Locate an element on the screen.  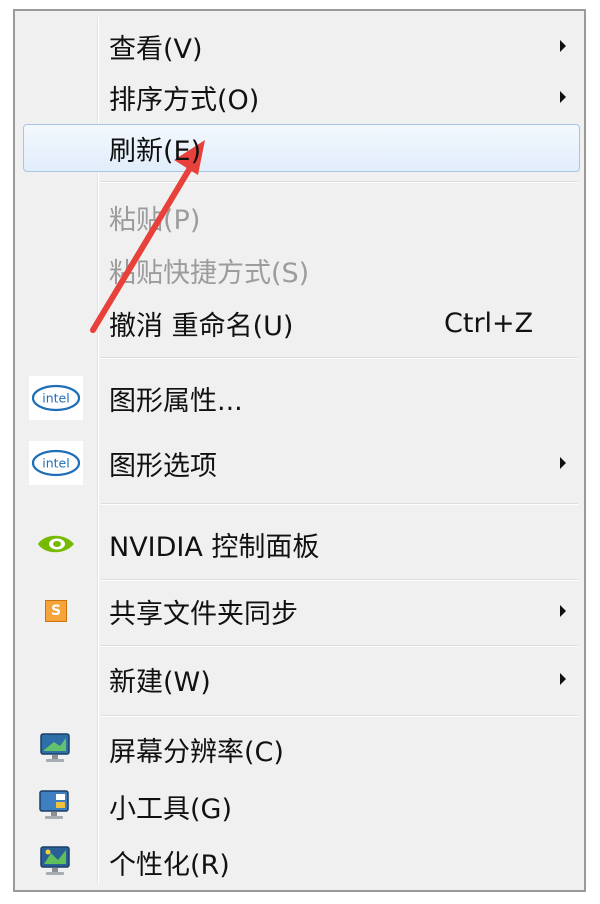
hover-highlight is located at coordinates (301, 148).